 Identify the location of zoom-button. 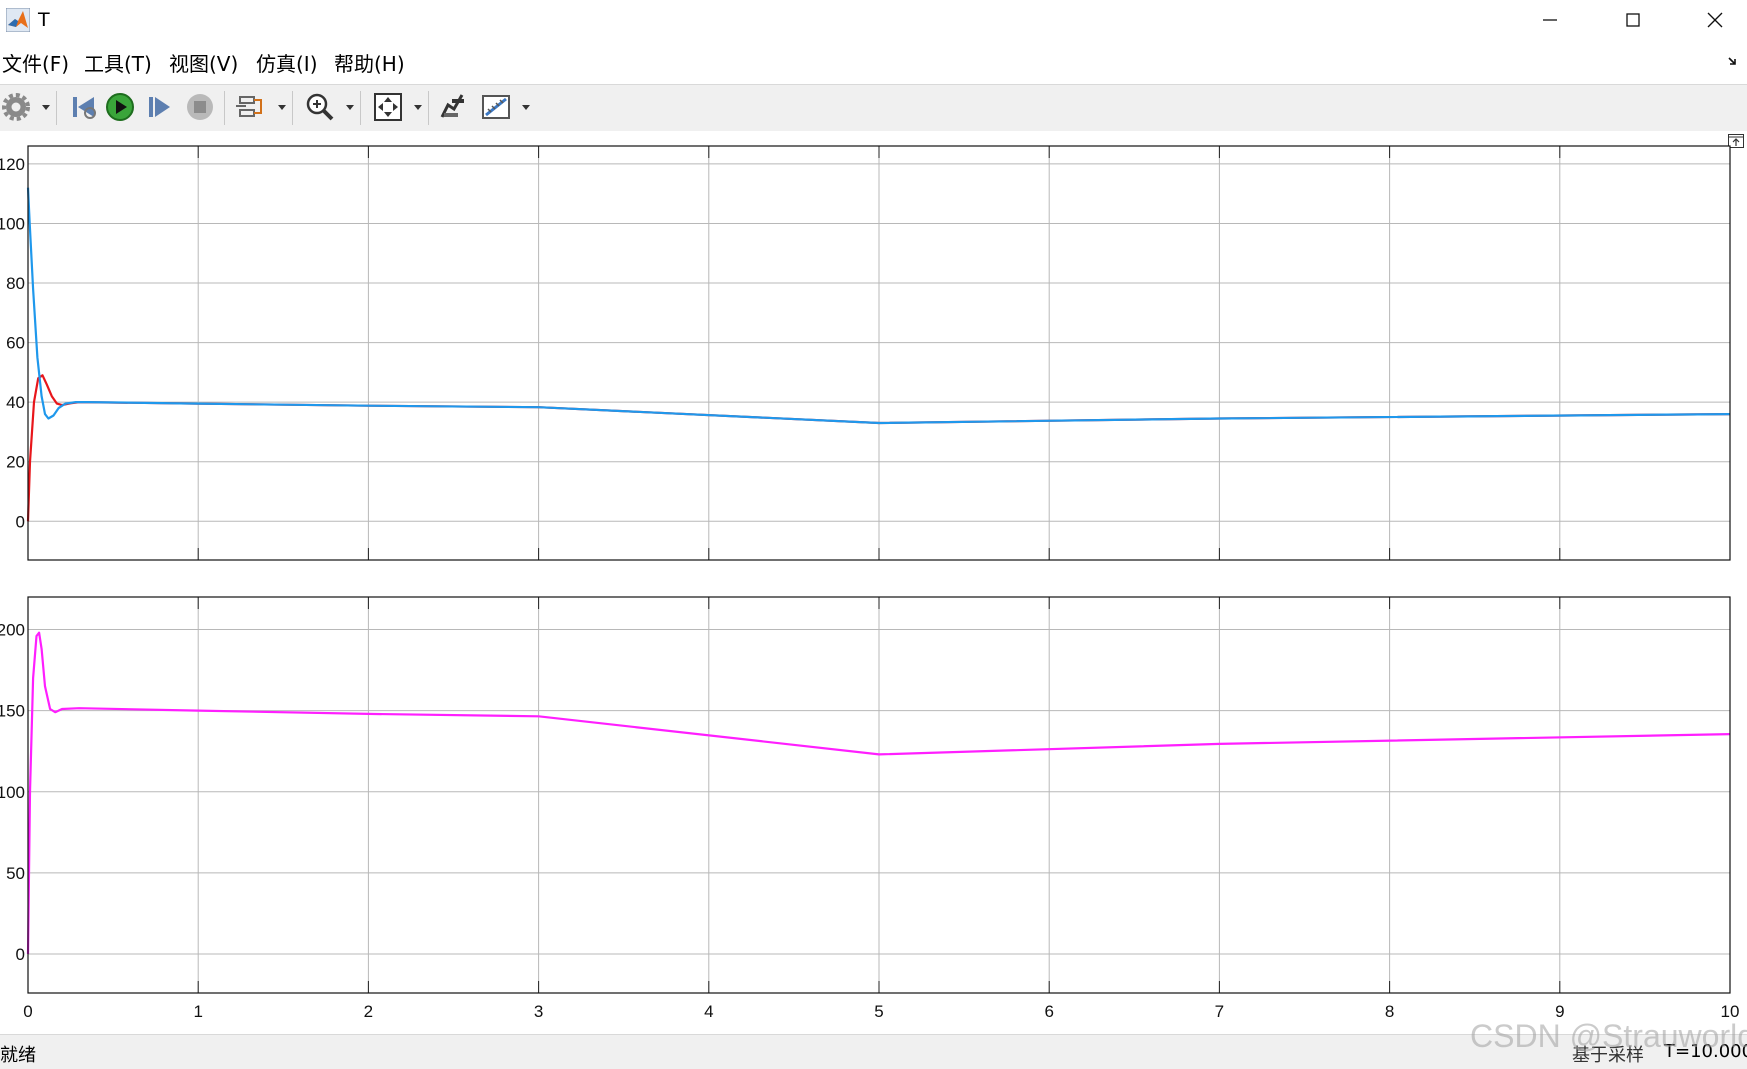
(320, 107).